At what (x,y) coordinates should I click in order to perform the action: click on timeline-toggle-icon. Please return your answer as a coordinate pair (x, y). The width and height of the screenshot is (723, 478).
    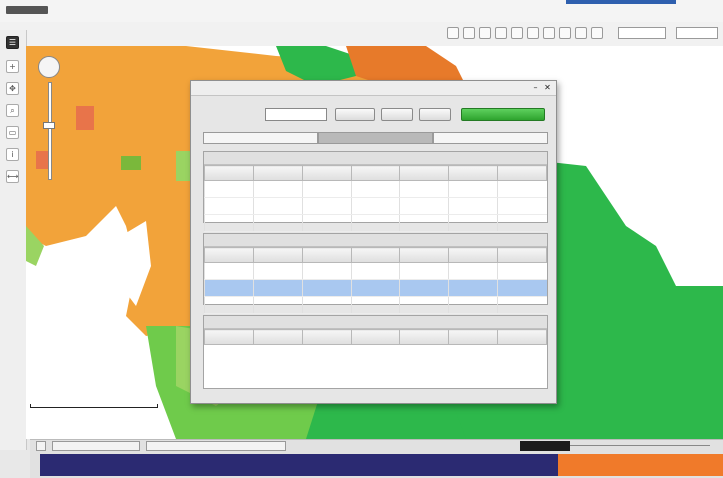
    Looking at the image, I should click on (41, 446).